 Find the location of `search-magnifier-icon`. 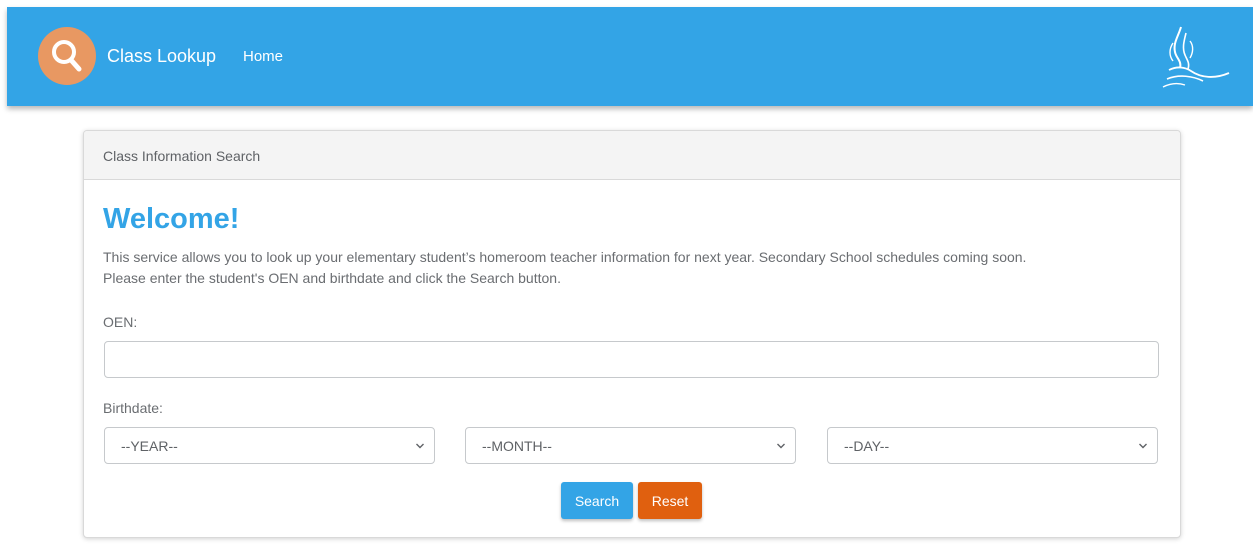

search-magnifier-icon is located at coordinates (67, 56).